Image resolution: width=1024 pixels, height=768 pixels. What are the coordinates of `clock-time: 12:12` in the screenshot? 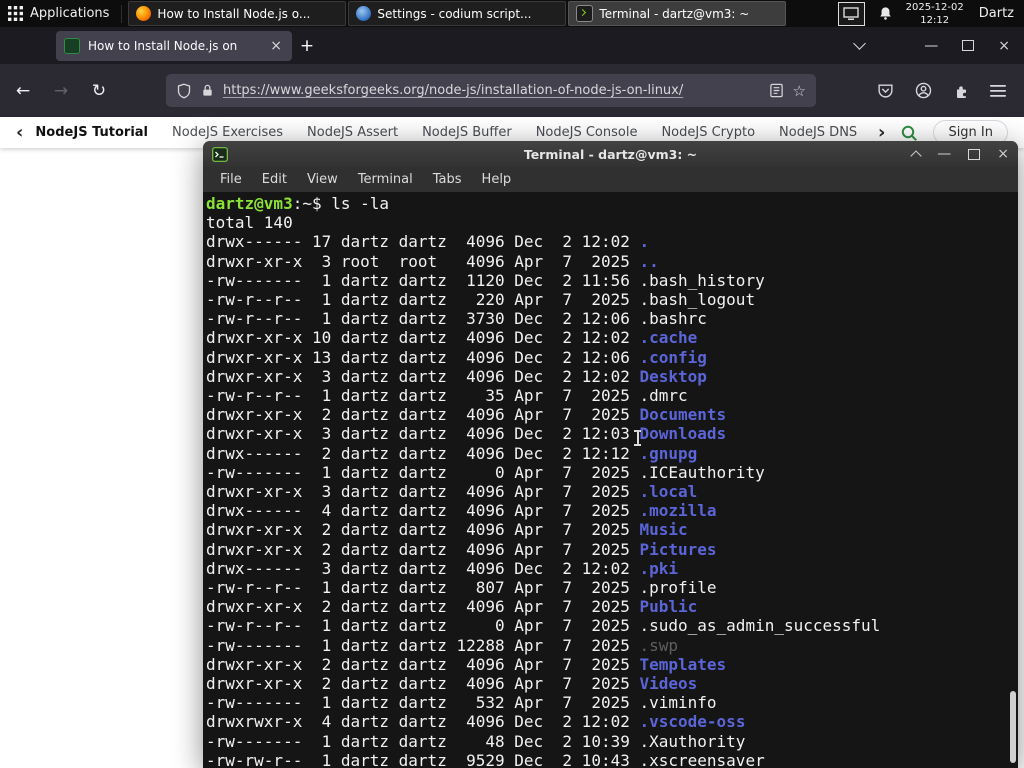 It's located at (935, 20).